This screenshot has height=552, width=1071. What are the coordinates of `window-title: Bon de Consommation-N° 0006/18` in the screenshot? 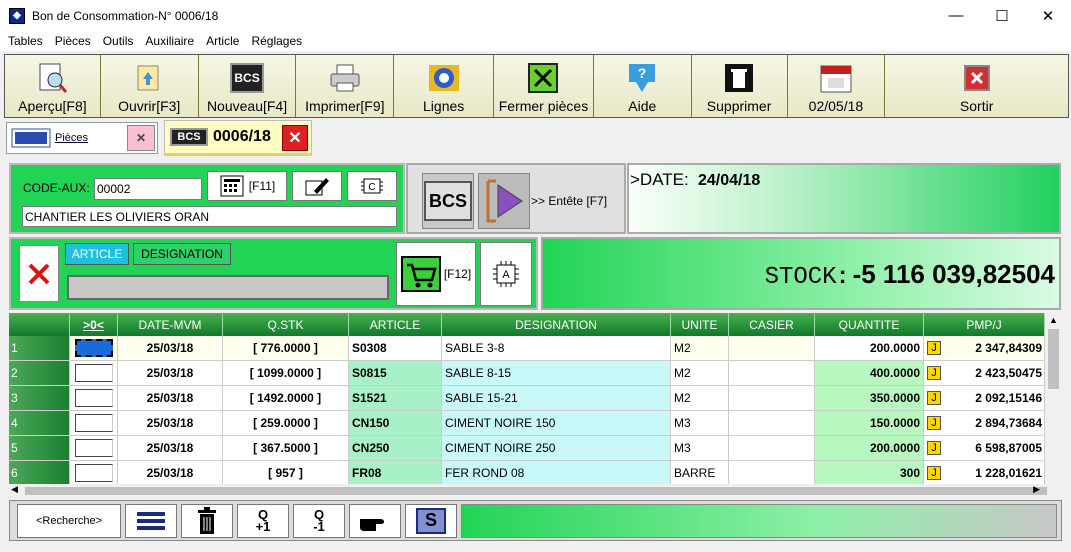 It's located at (125, 15).